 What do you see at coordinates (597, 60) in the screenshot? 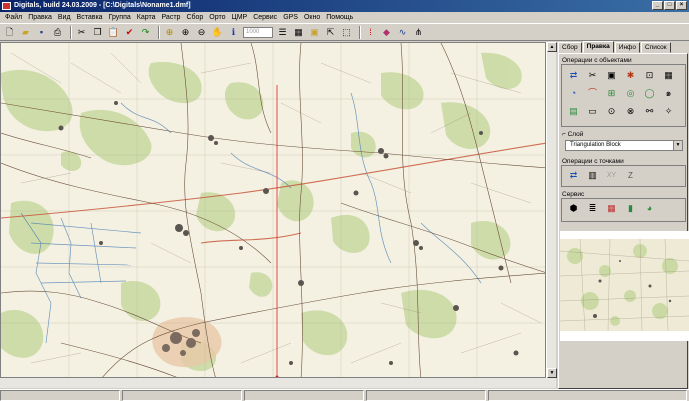
I see `objects-section-title: Операции с объектами` at bounding box center [597, 60].